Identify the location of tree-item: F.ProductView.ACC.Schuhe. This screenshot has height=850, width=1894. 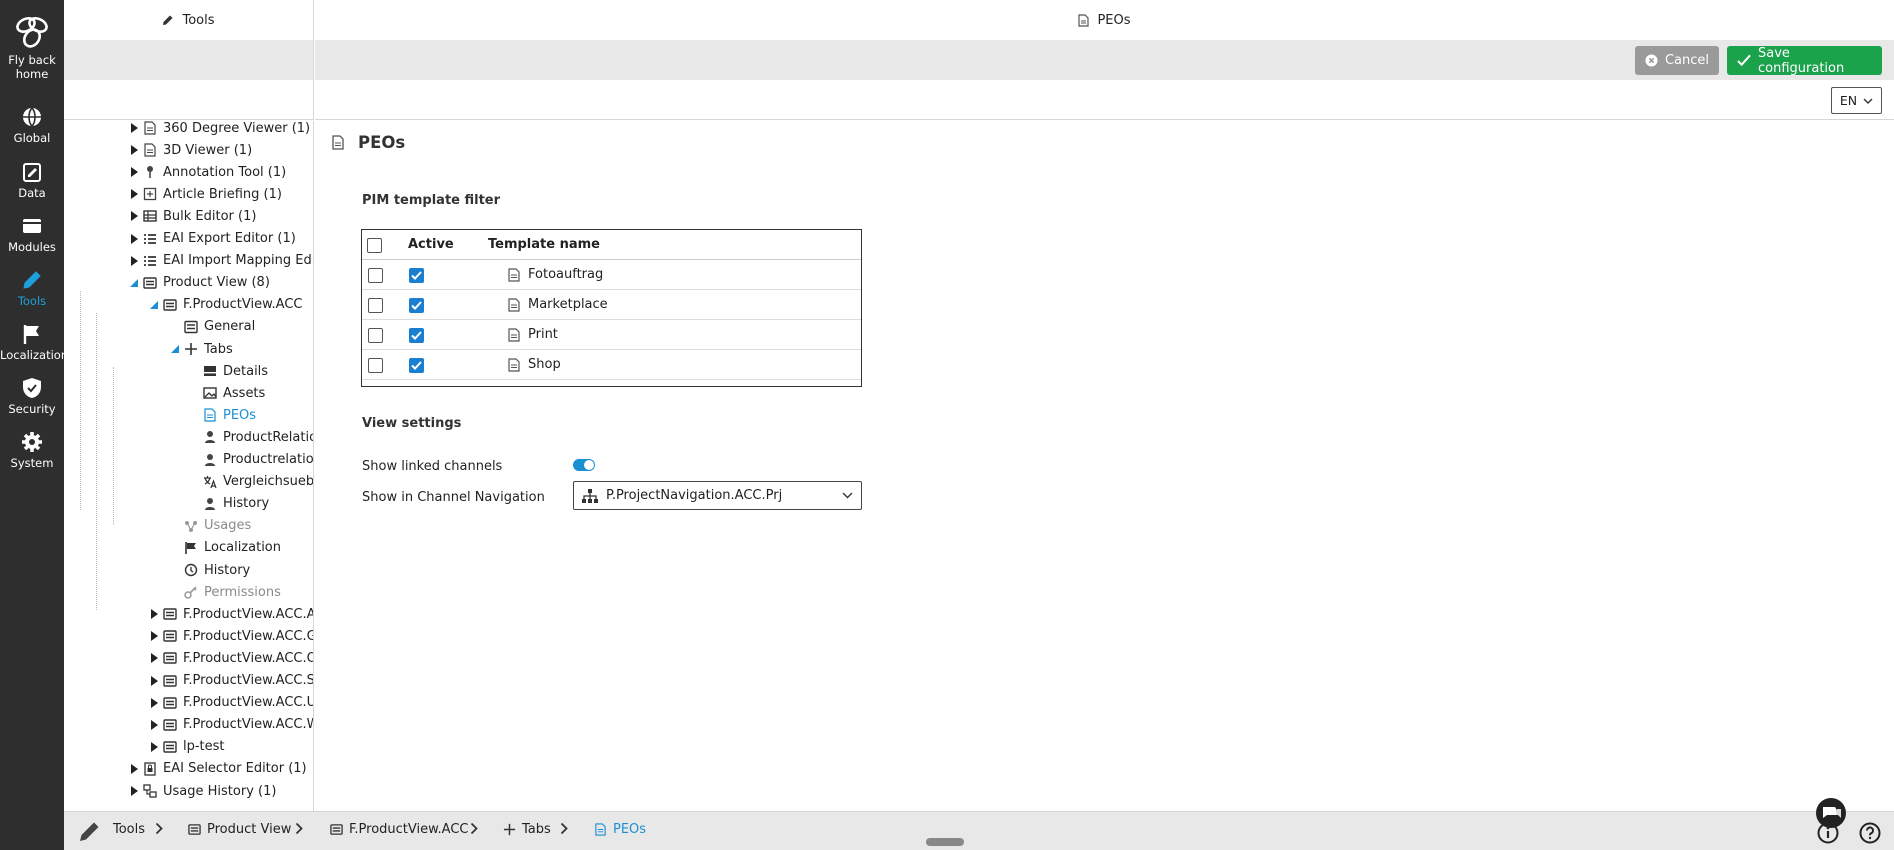
(231, 681).